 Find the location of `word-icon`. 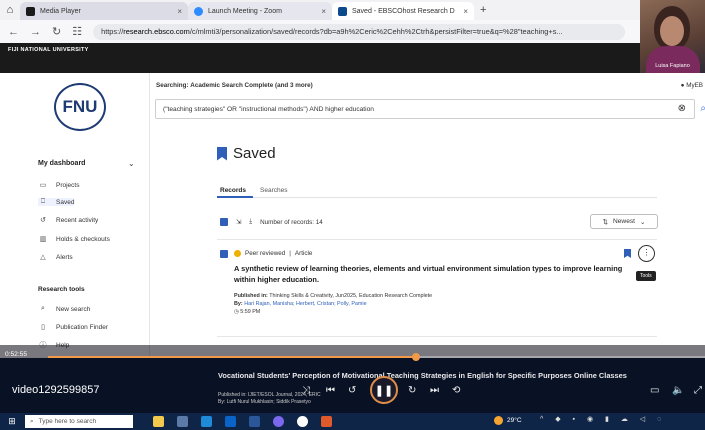

word-icon is located at coordinates (254, 421).